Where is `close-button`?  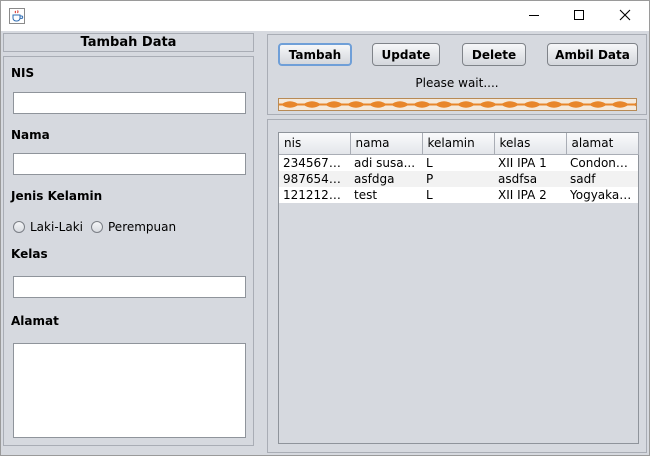 close-button is located at coordinates (625, 16).